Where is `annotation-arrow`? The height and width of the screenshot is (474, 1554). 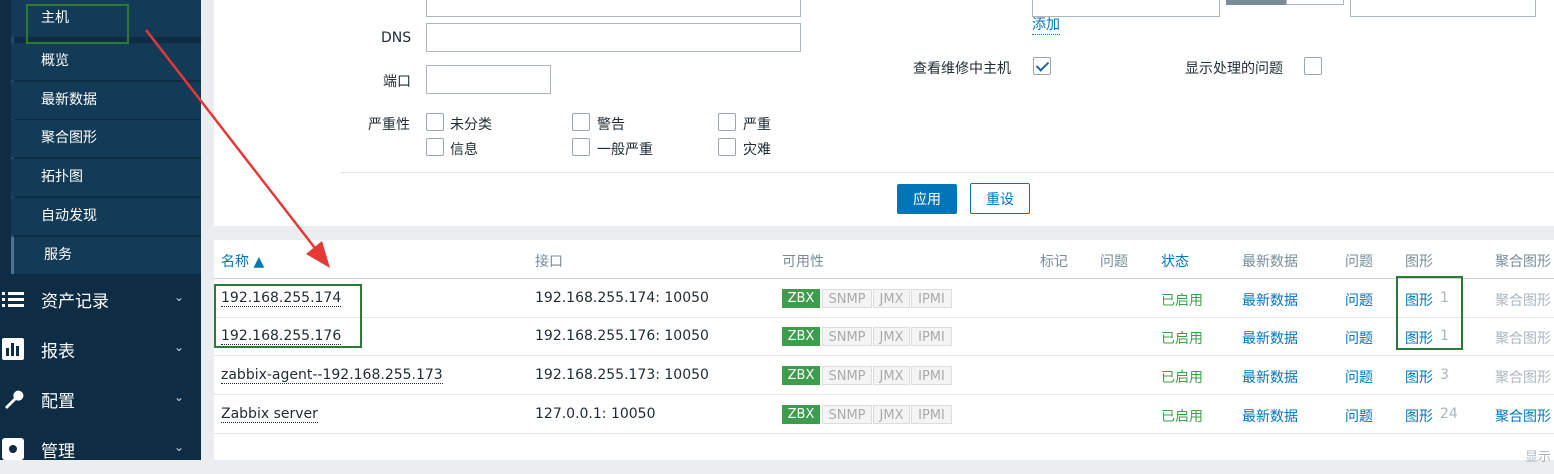
annotation-arrow is located at coordinates (237, 148).